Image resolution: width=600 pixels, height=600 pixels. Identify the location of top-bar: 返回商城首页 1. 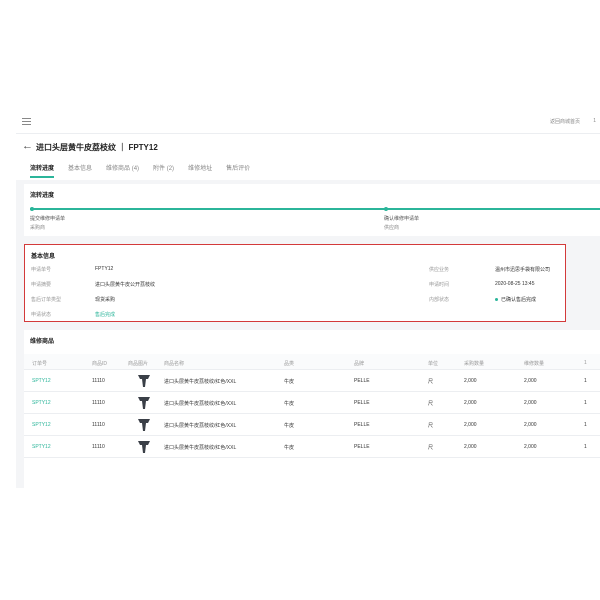
(308, 122).